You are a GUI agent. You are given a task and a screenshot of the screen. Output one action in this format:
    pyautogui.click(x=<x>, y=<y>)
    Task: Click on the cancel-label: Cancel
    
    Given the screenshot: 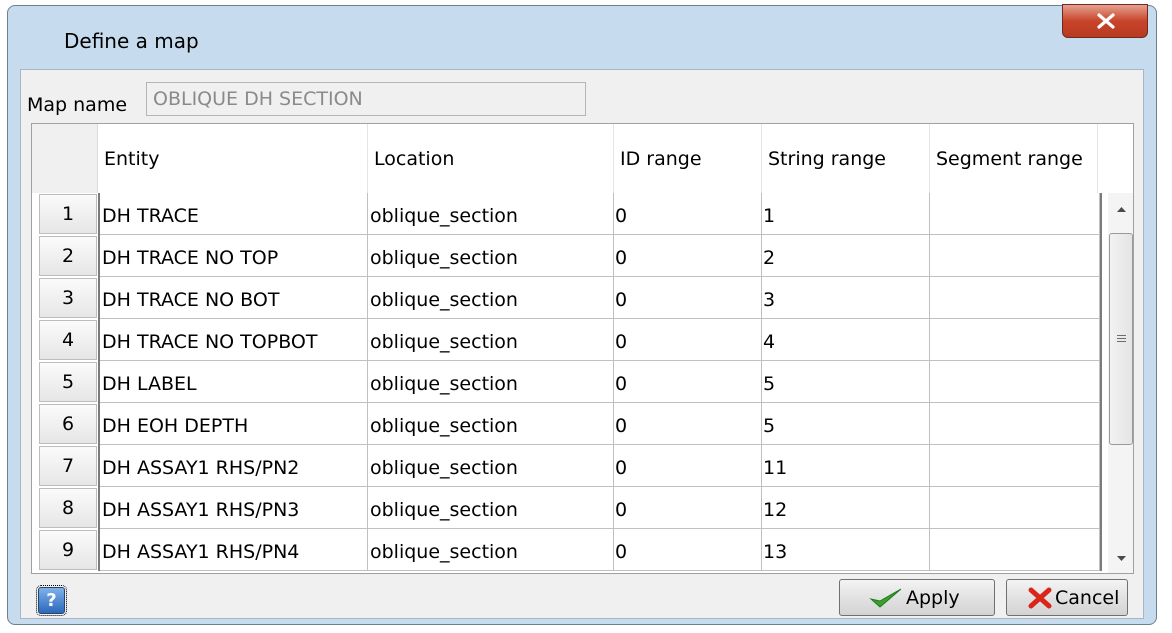 What is the action you would take?
    pyautogui.click(x=1087, y=598)
    